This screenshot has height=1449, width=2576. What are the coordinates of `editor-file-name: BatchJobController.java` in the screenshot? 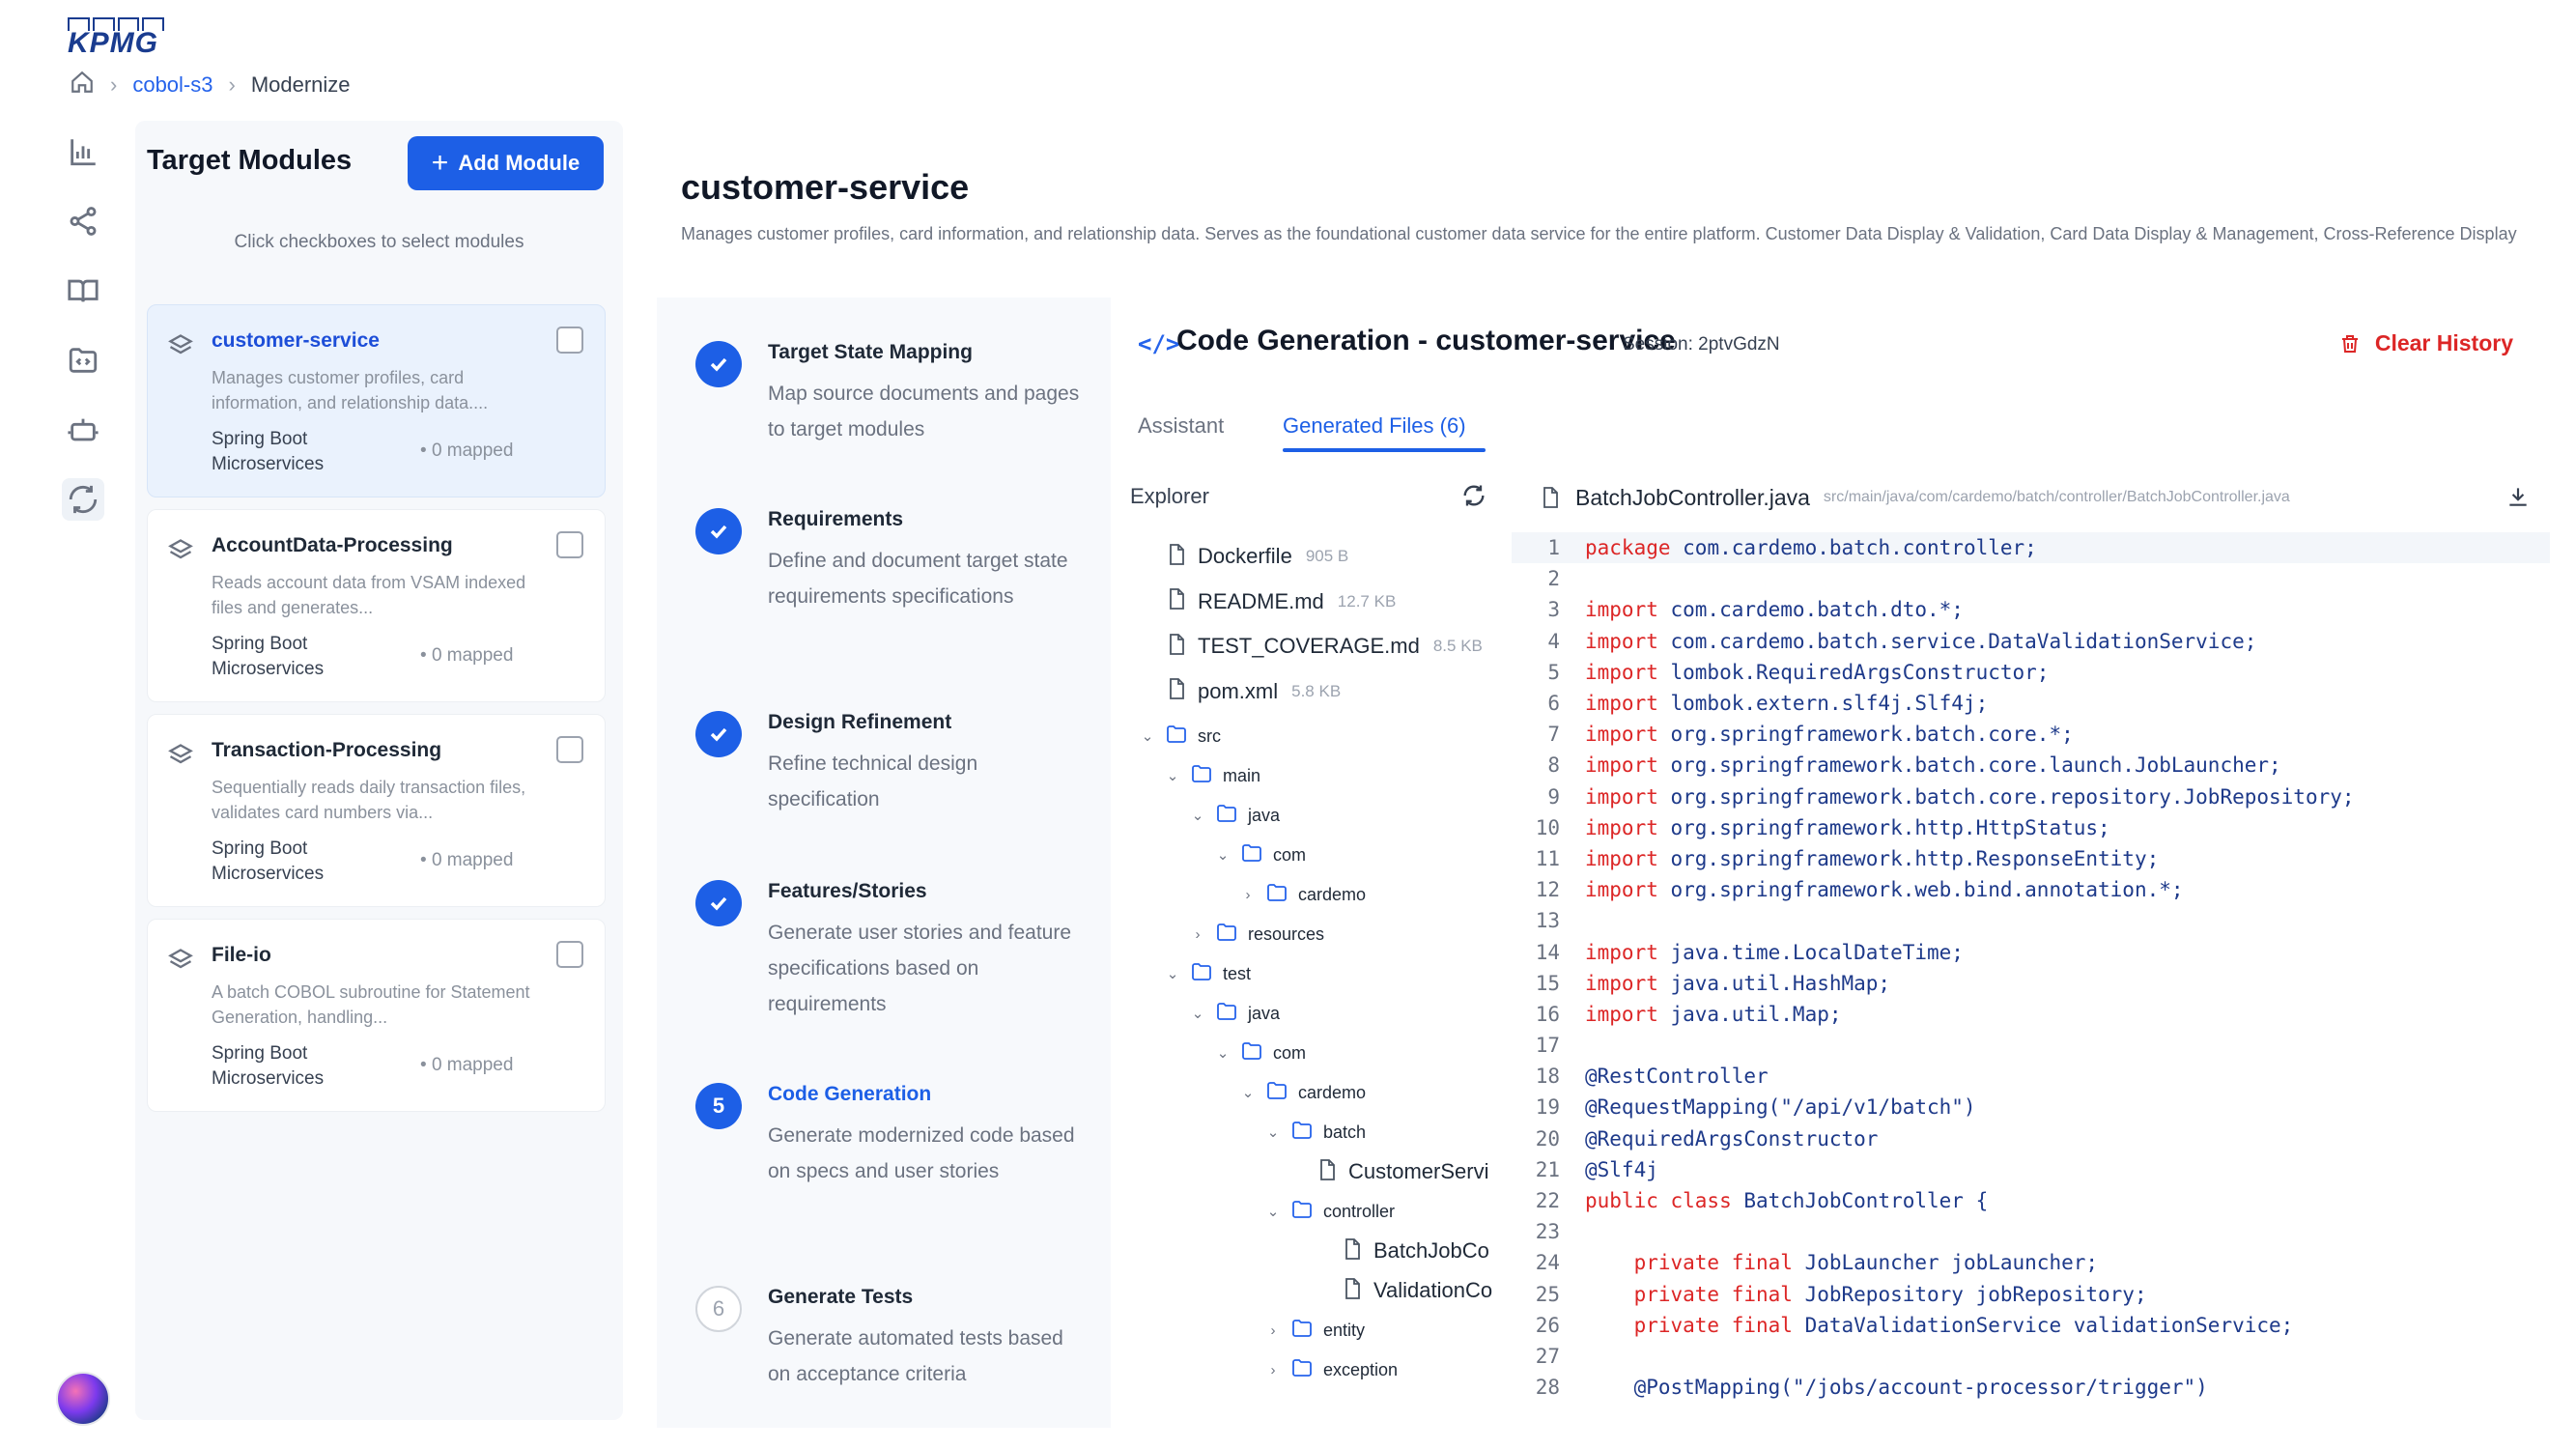 It's located at (1692, 497).